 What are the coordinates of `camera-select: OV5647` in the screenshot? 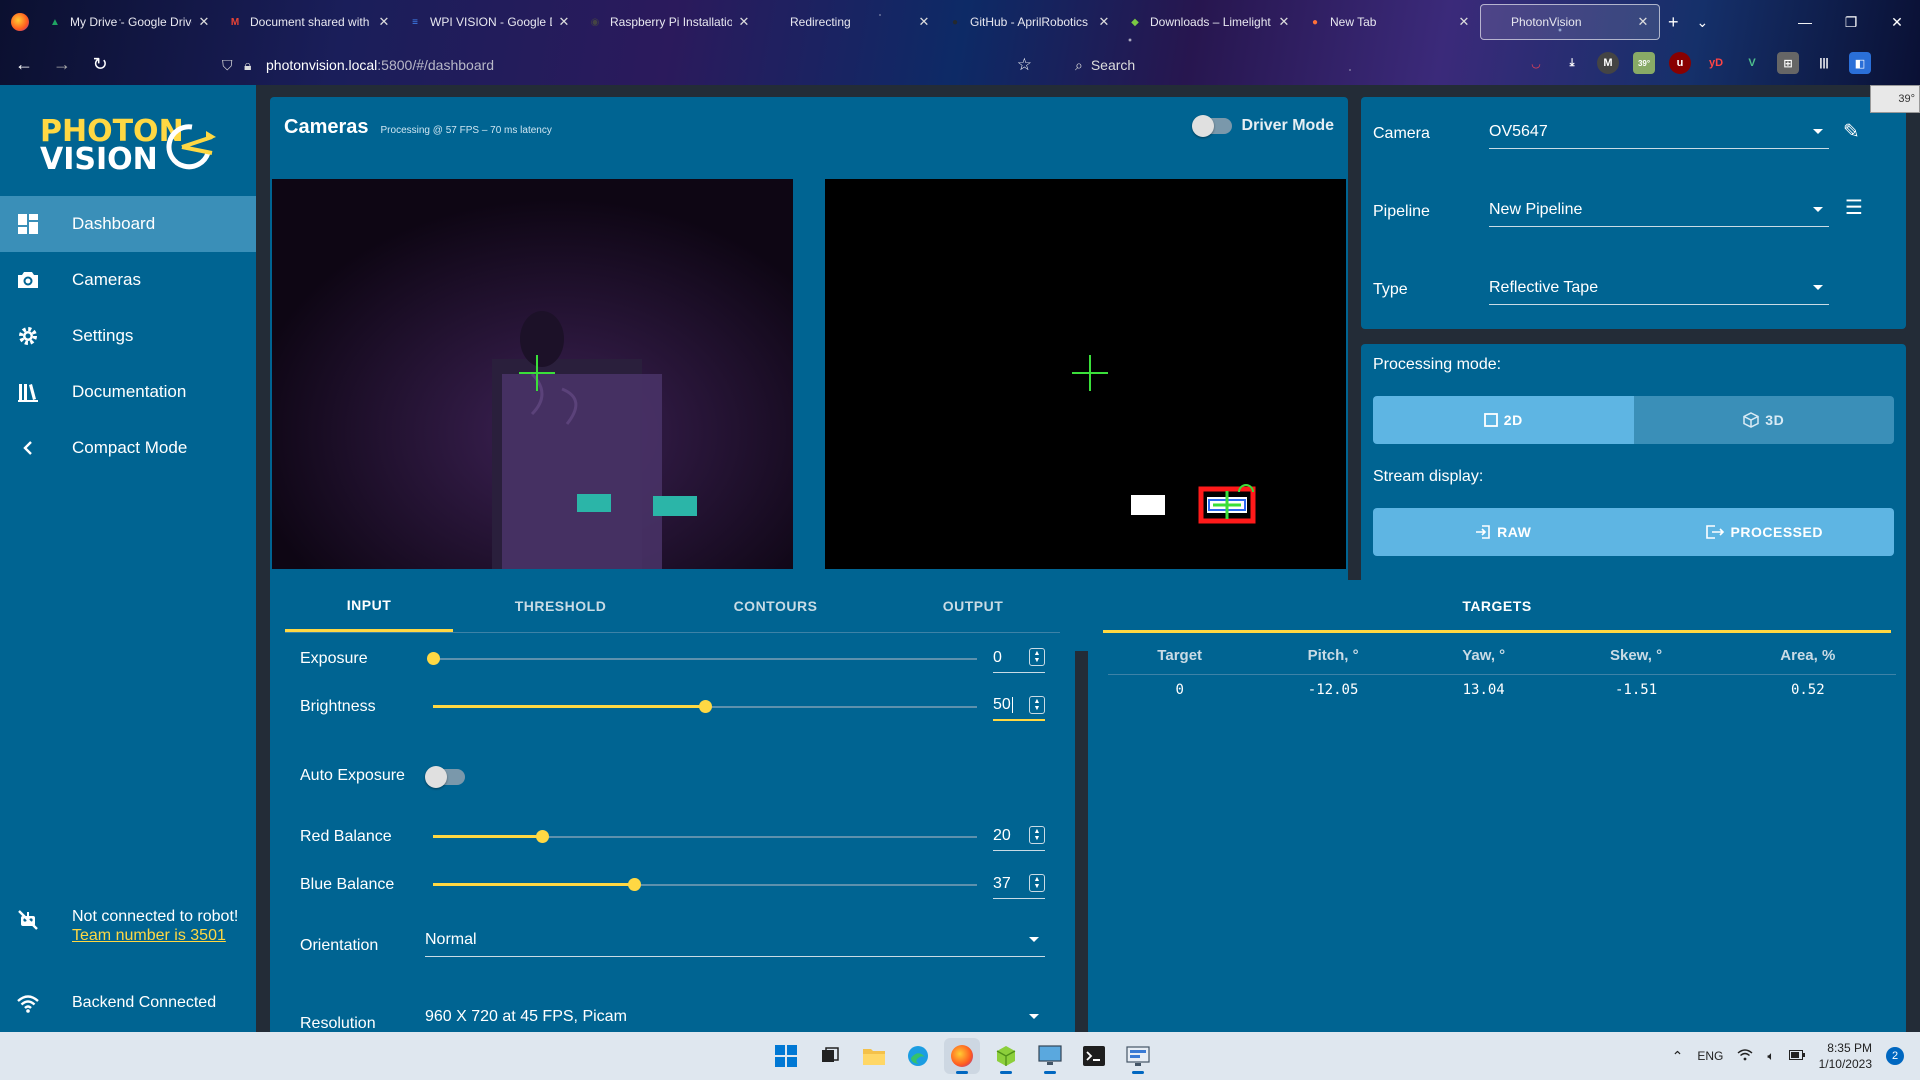 It's located at (1659, 132).